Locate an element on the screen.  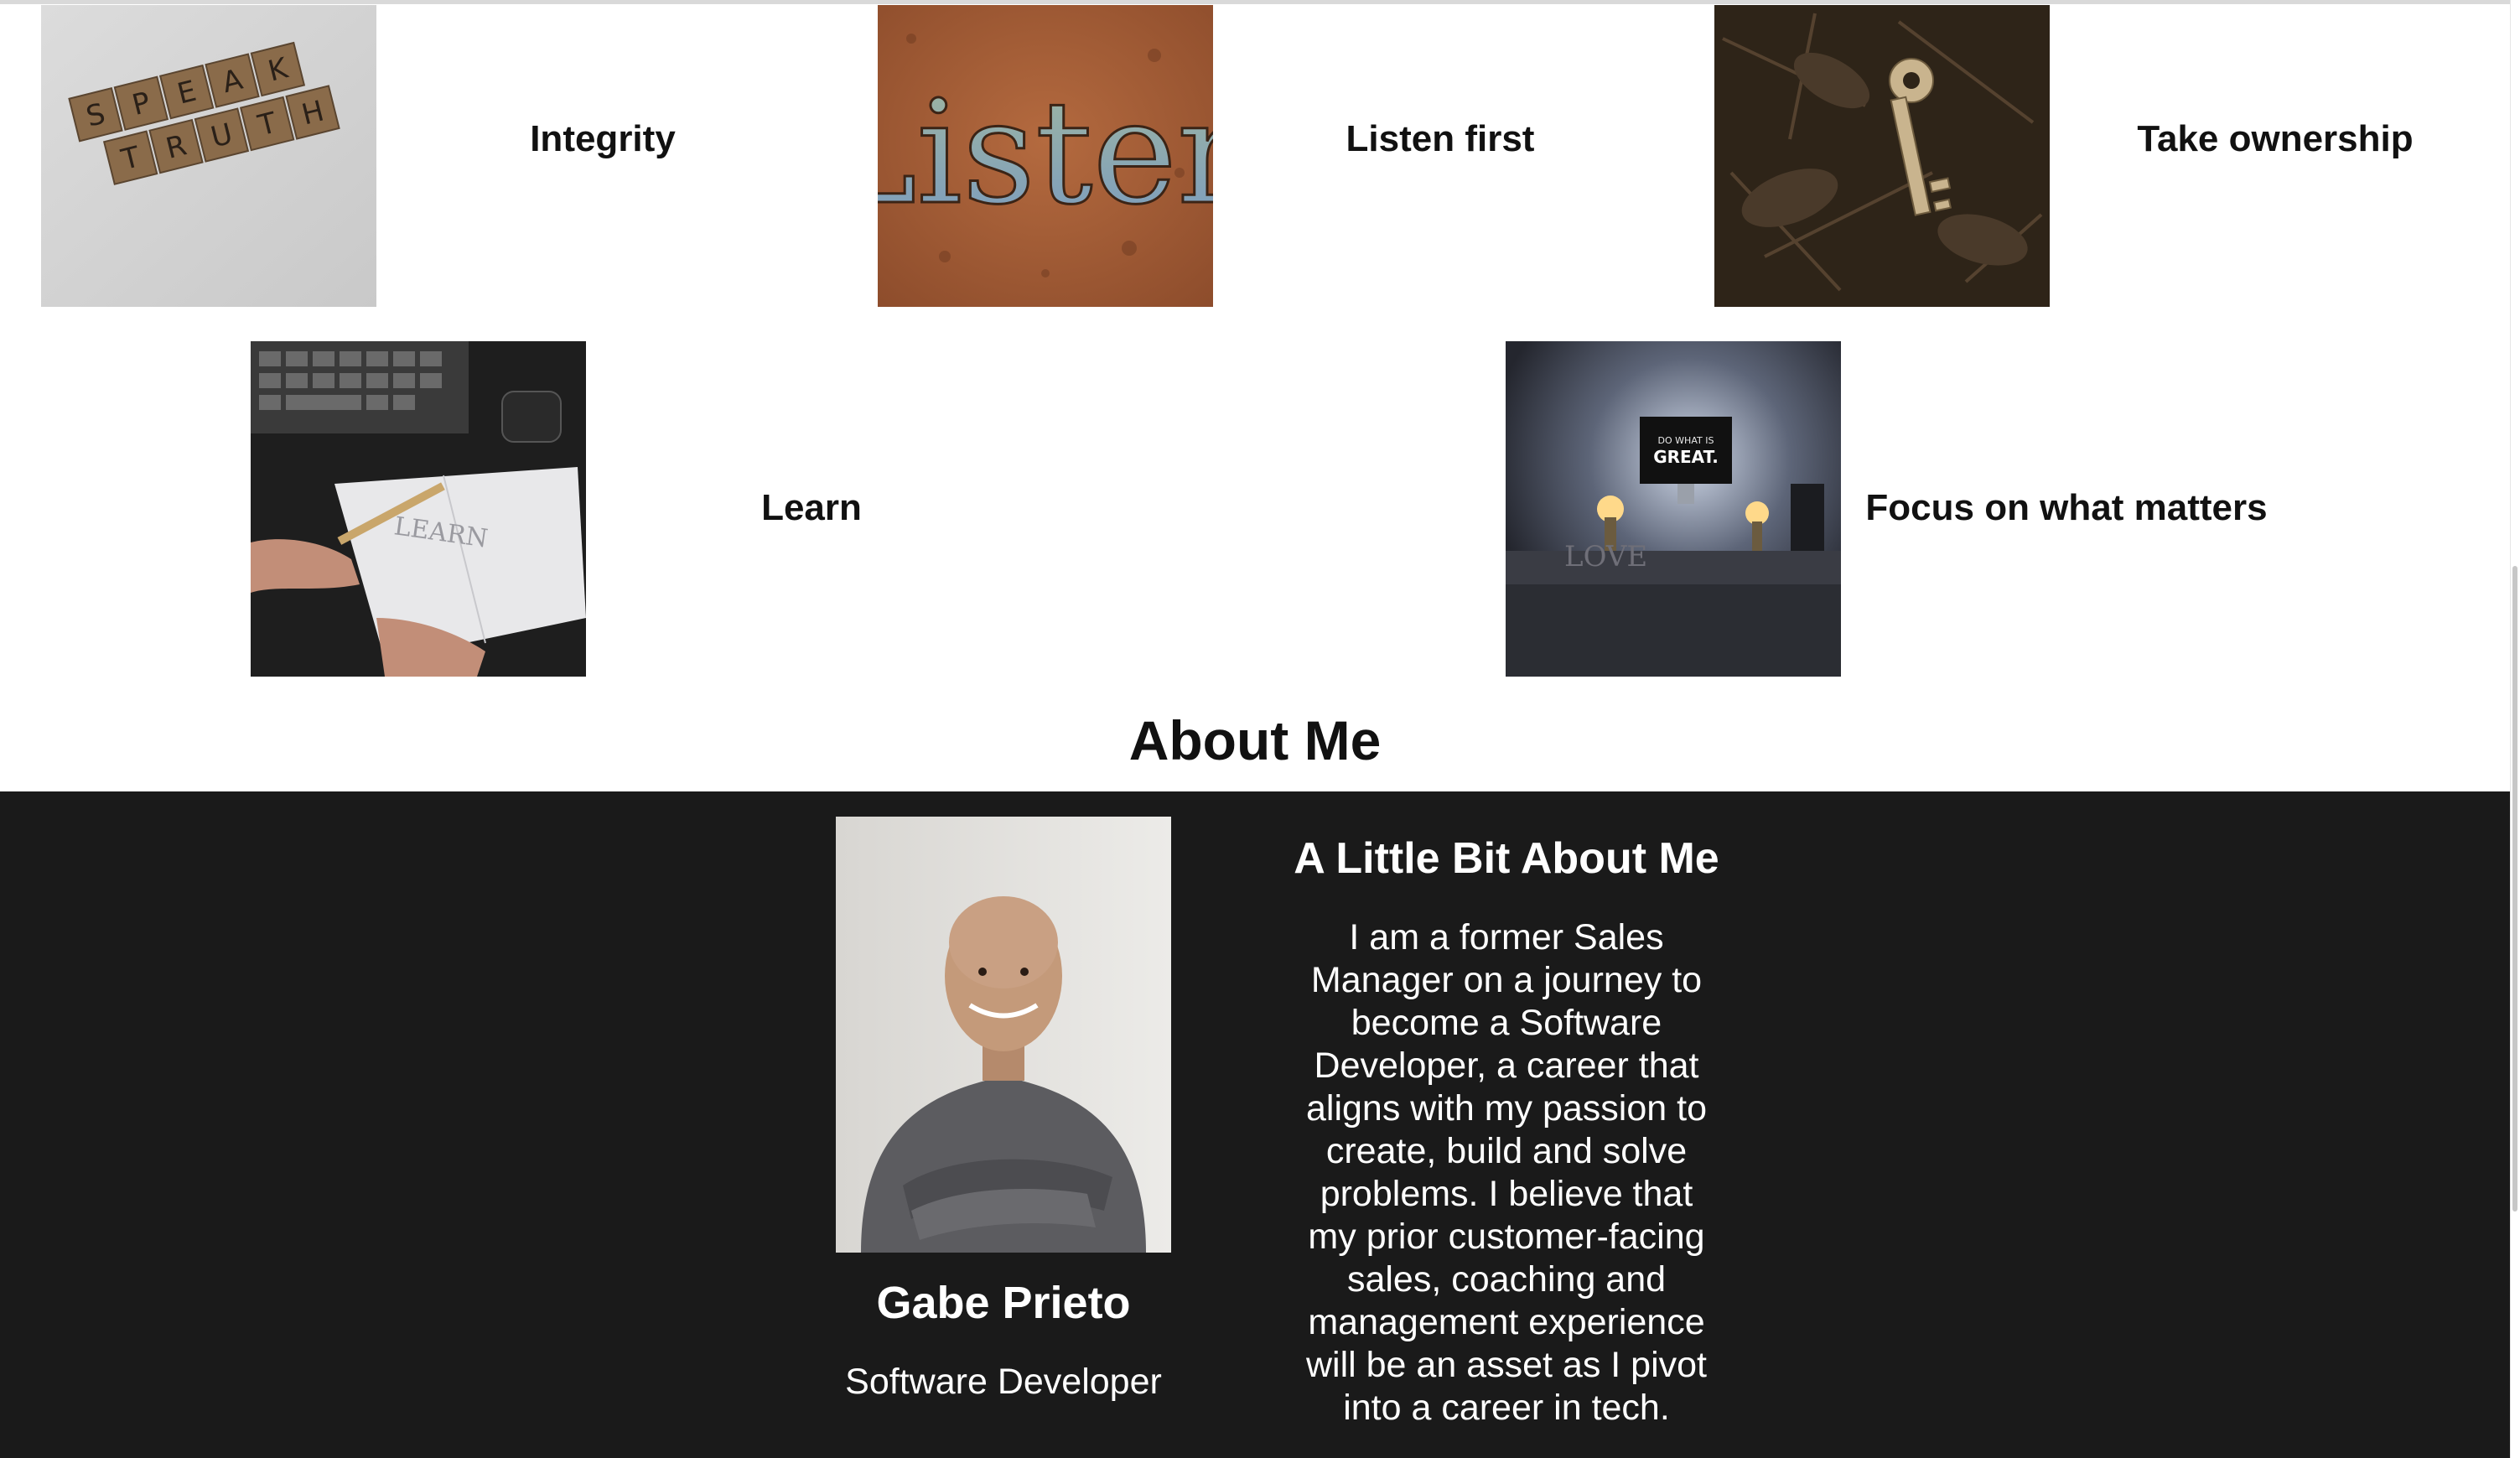
about-subheading: A Little Bit About Me is located at coordinates (1506, 858).